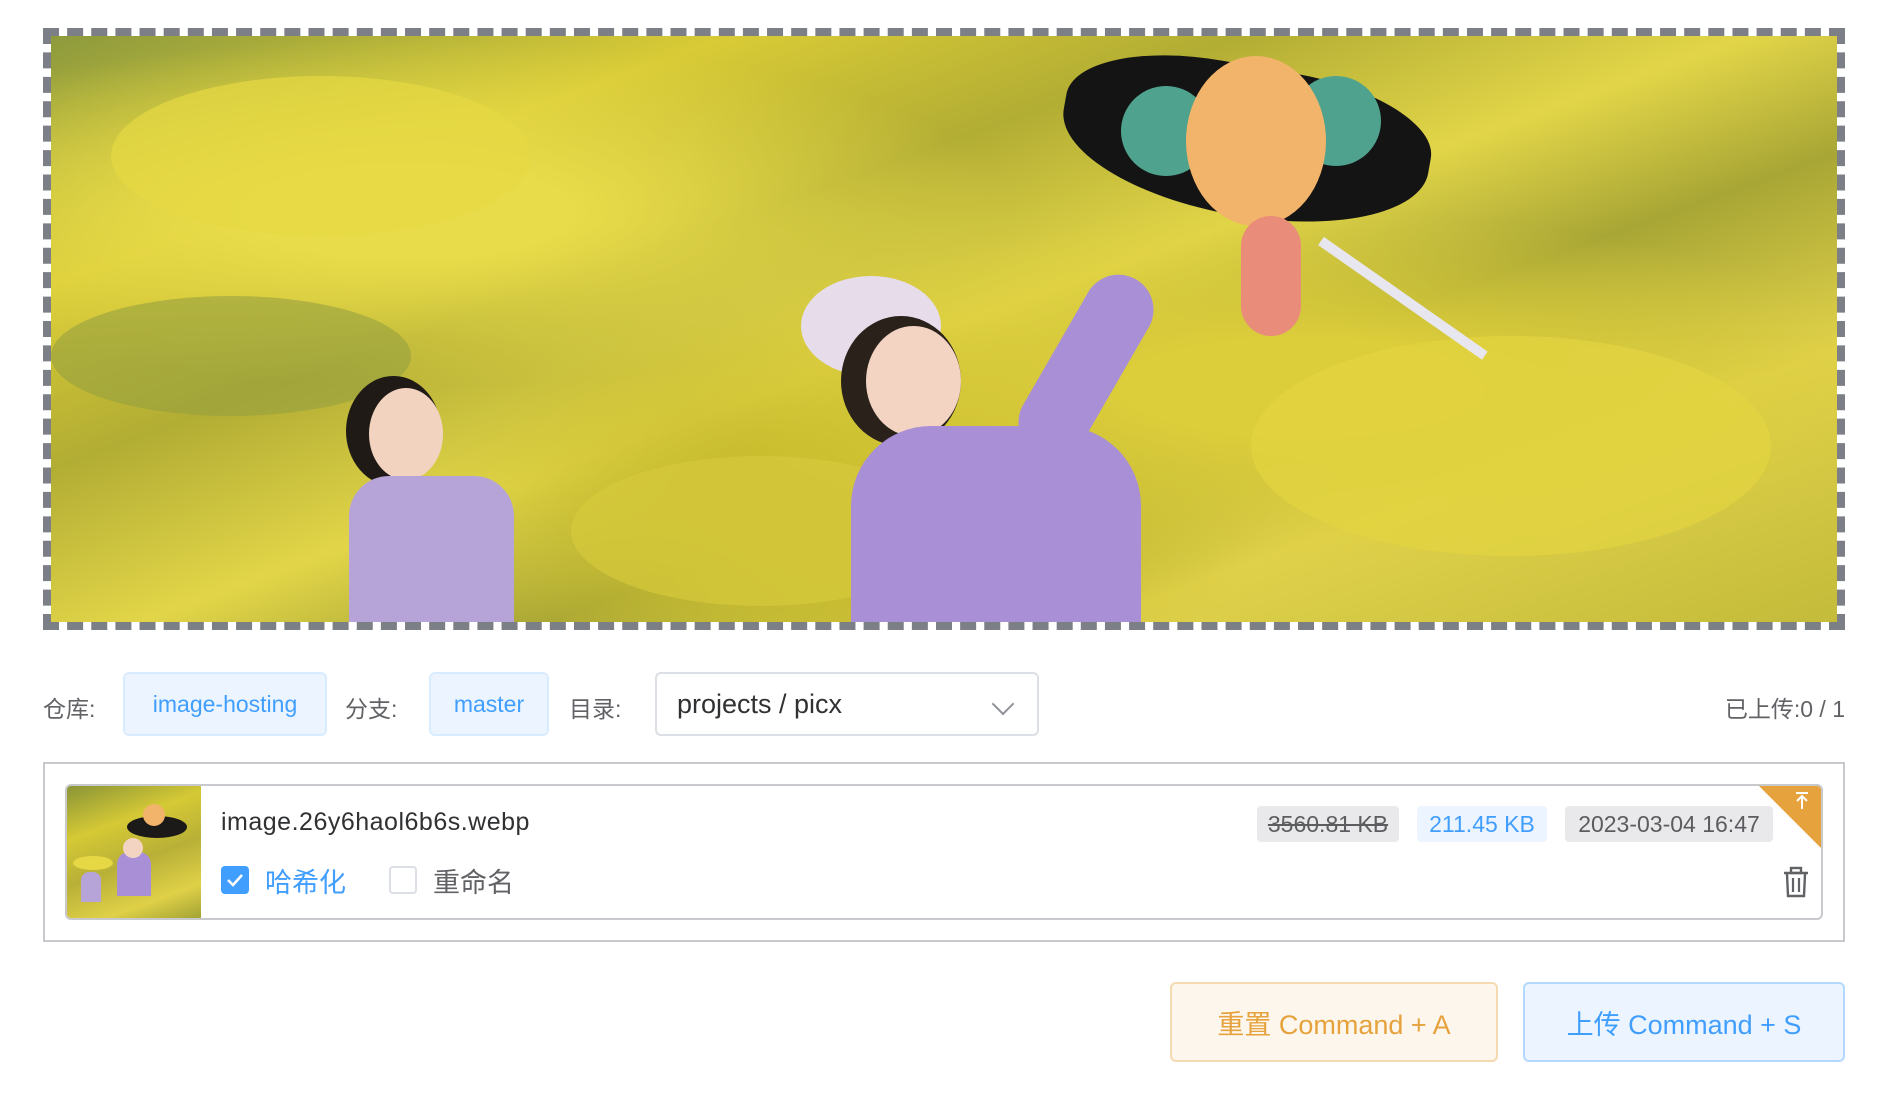 This screenshot has height=1116, width=1880. Describe the element at coordinates (1328, 824) in the screenshot. I see `original-size-badge: 3560.81 KB` at that location.